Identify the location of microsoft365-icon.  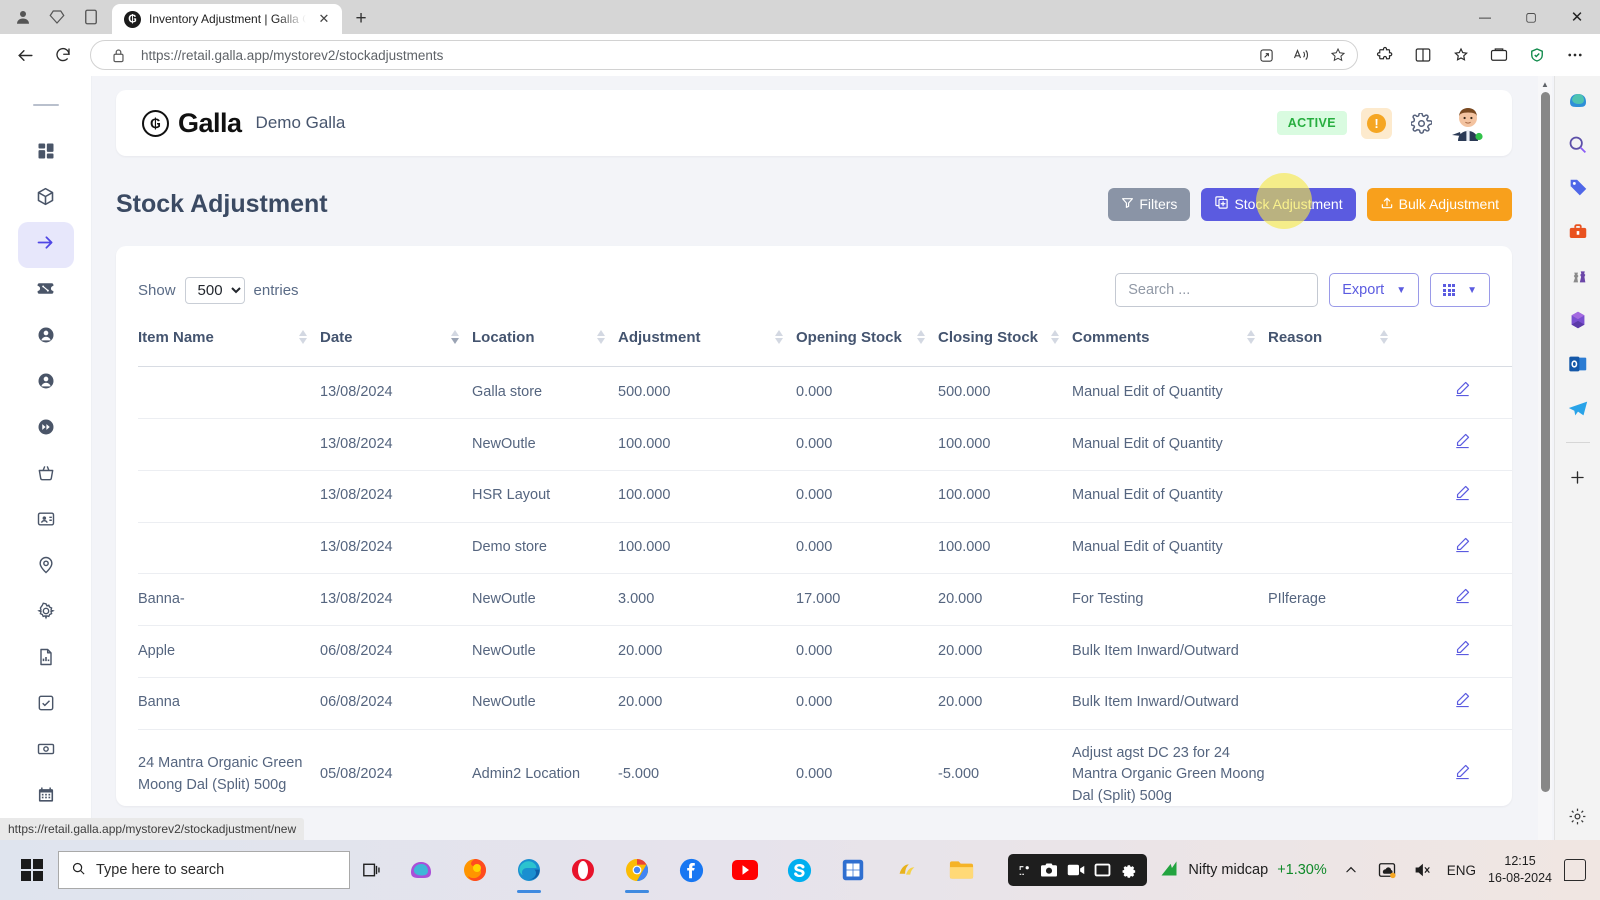
(1578, 320).